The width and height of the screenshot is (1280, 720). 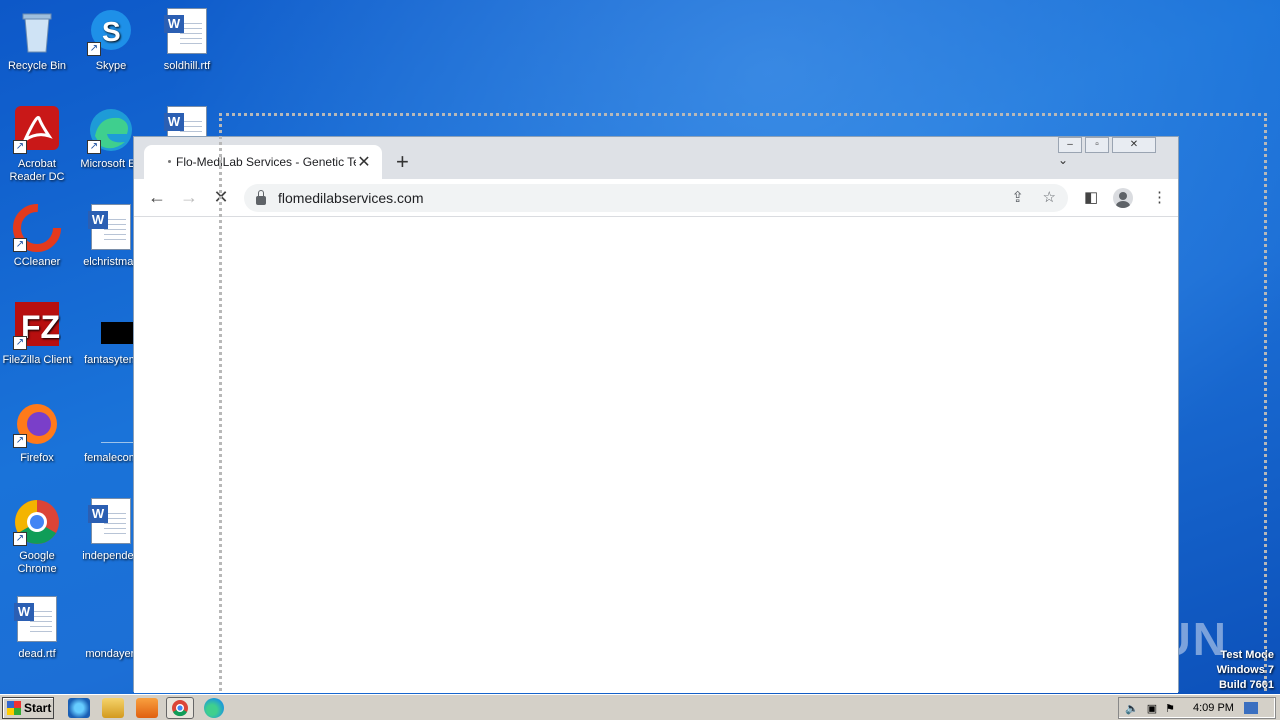 What do you see at coordinates (187, 66) in the screenshot?
I see `desktop-icon-label: soldhill.rtf` at bounding box center [187, 66].